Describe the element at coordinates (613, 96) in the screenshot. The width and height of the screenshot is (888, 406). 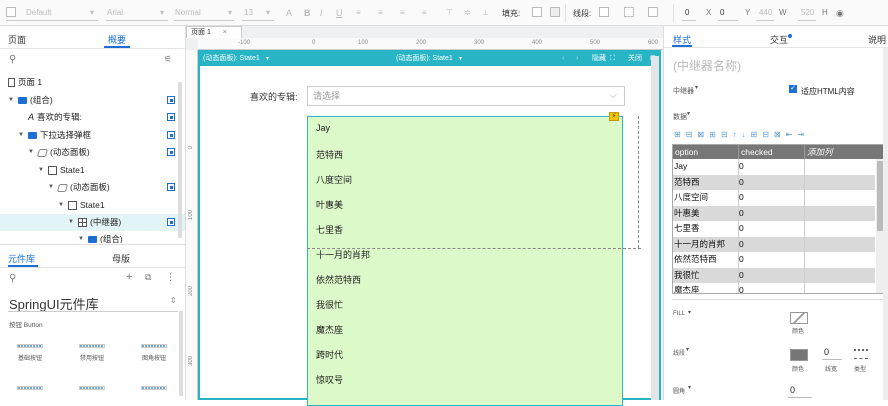
I see `chevron-down-icon: ⌵` at that location.